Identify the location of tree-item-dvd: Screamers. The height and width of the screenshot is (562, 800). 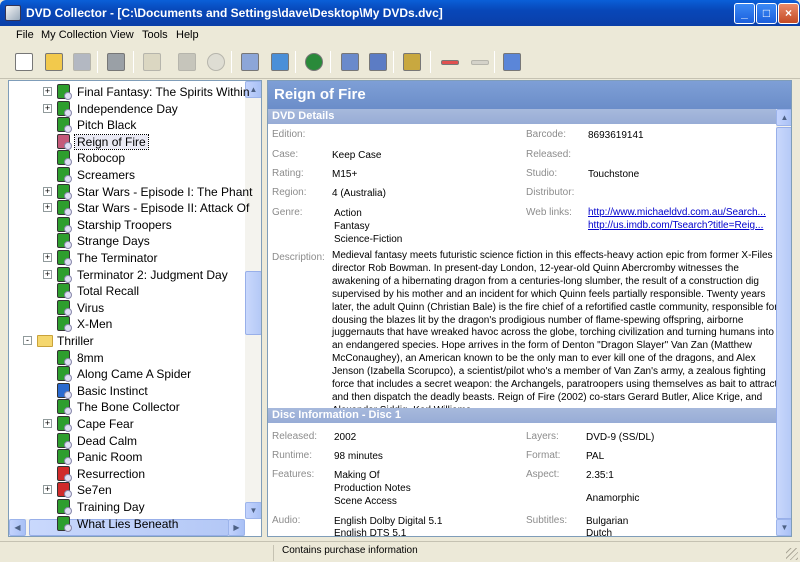
(127, 175).